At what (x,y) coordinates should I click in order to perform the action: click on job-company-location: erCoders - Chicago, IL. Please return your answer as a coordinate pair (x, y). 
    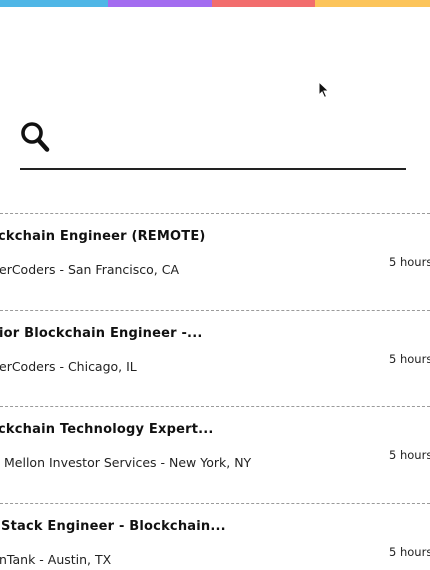
    Looking at the image, I should click on (68, 366).